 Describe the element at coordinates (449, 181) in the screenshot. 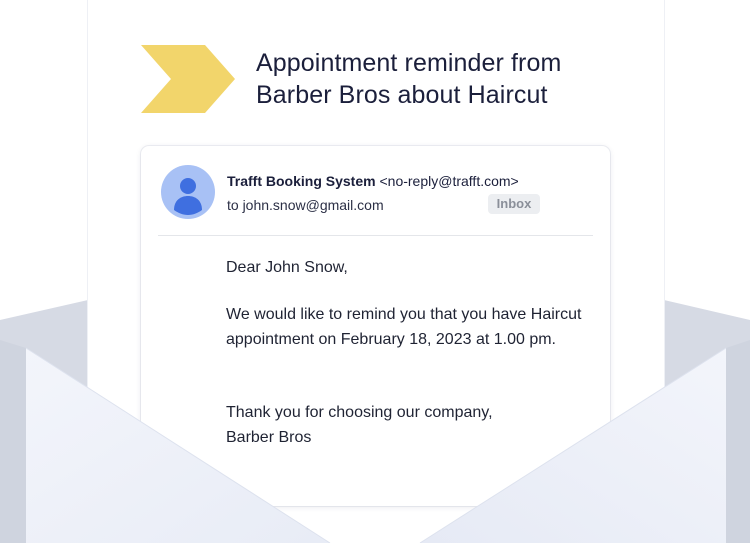

I see `sender-address: <no-reply@trafft.com>` at that location.